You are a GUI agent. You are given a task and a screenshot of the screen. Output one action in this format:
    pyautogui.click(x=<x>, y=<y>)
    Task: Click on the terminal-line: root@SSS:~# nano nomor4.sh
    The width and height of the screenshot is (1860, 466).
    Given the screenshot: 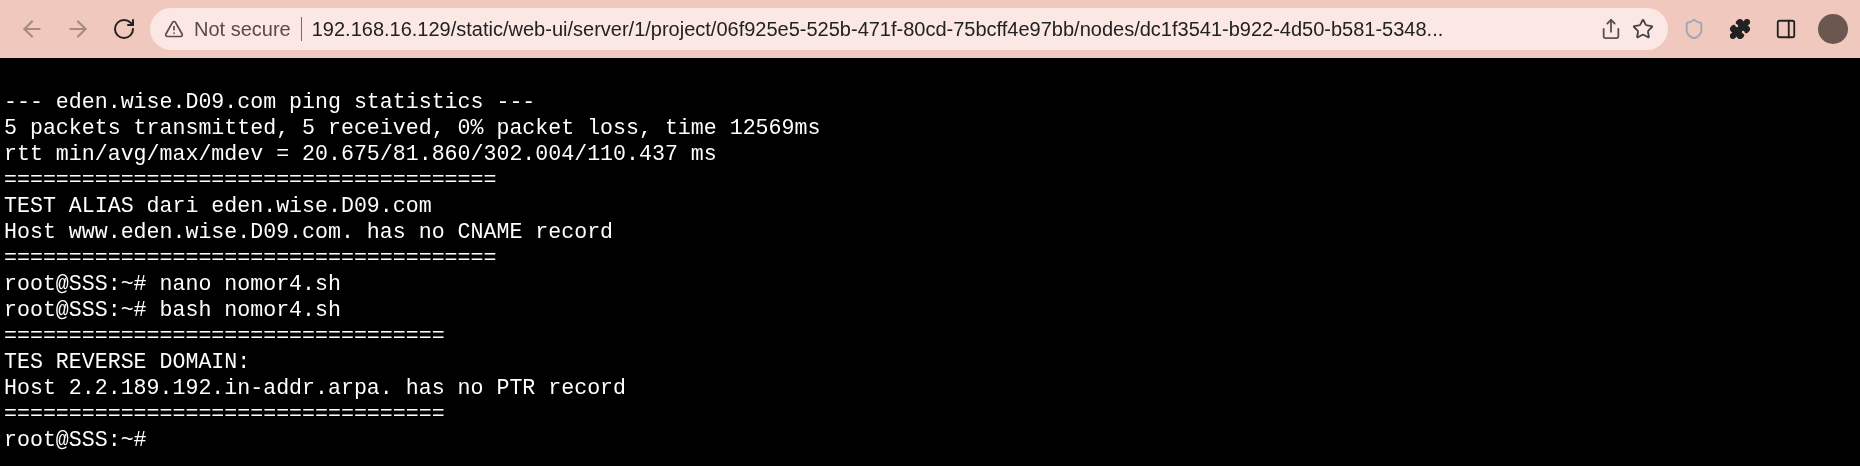 What is the action you would take?
    pyautogui.click(x=173, y=284)
    